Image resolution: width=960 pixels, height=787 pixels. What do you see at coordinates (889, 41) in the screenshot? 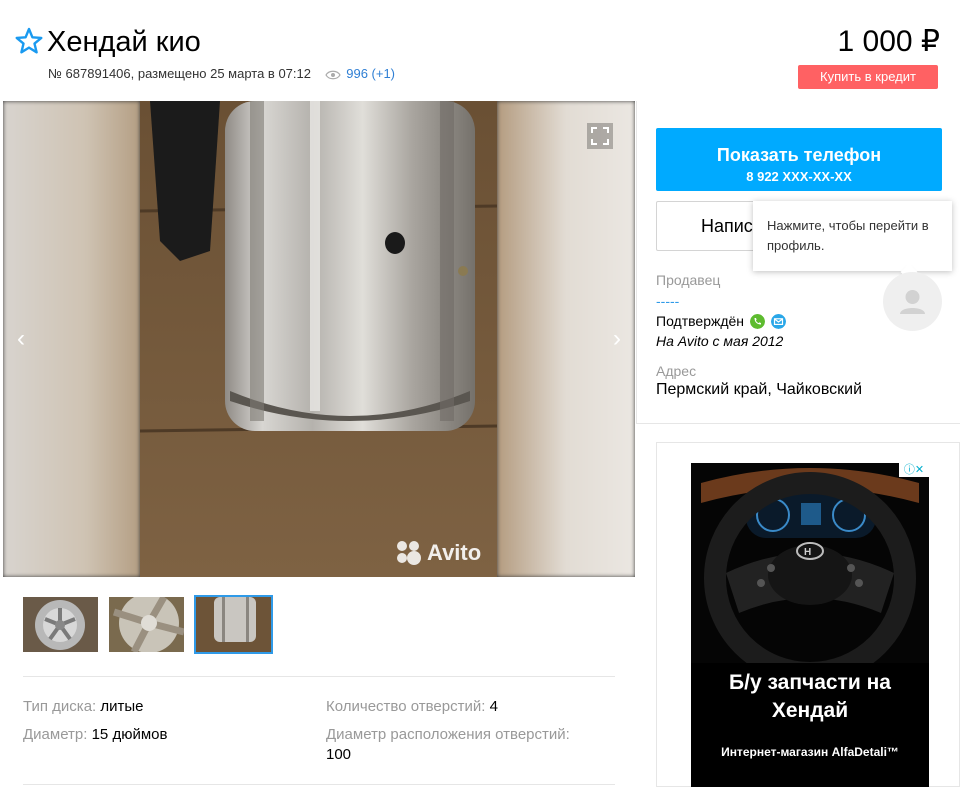
I see `price: 1 000 ₽` at bounding box center [889, 41].